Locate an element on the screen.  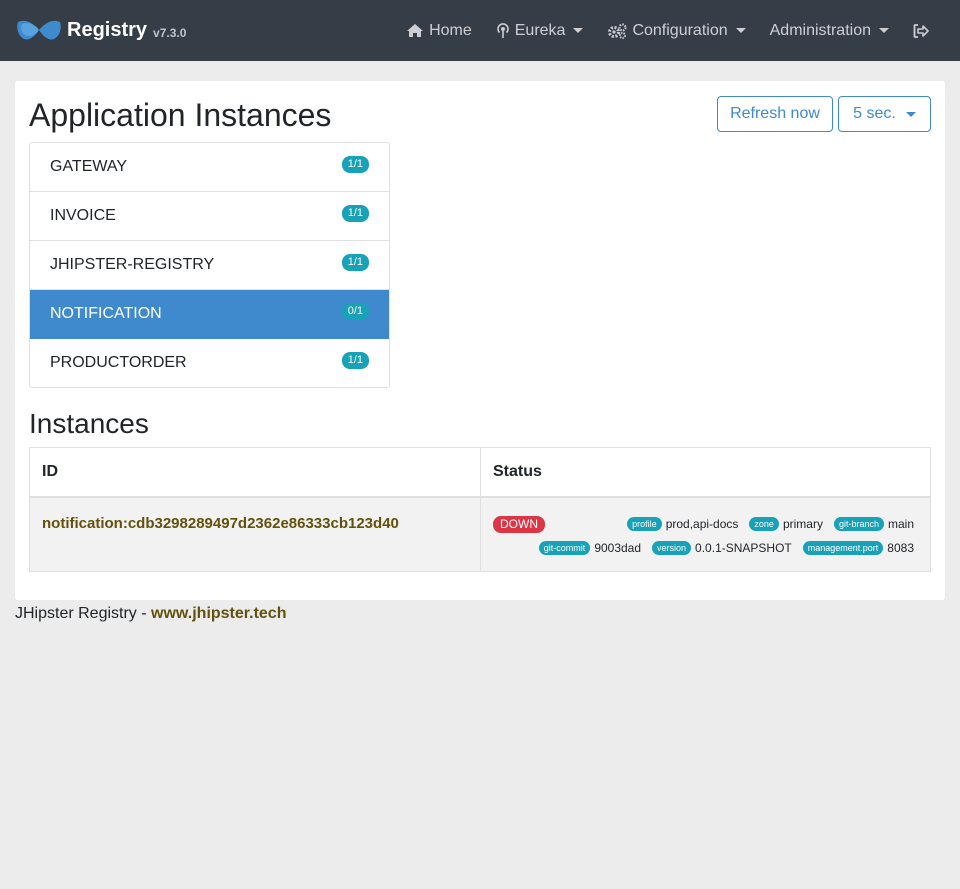
jhipster-logo-icon is located at coordinates (39, 30).